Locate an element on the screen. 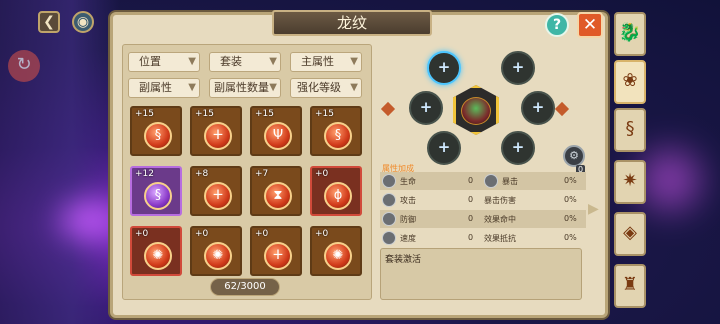 Image resolution: width=720 pixels, height=324 pixels. rune-socket-6: + is located at coordinates (426, 108).